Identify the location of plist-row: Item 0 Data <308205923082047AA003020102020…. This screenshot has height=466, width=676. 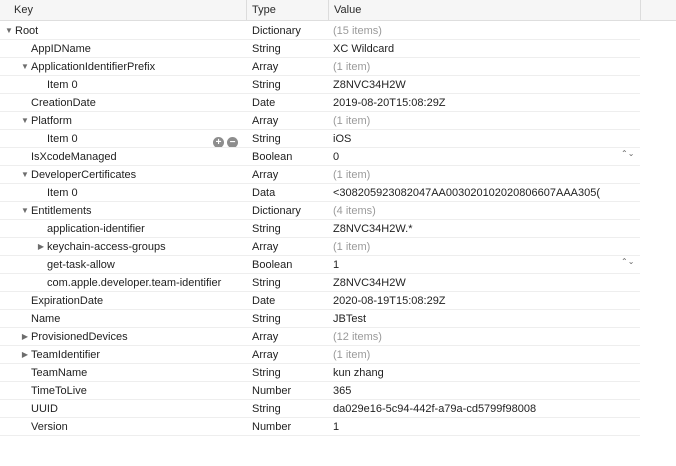
(320, 193).